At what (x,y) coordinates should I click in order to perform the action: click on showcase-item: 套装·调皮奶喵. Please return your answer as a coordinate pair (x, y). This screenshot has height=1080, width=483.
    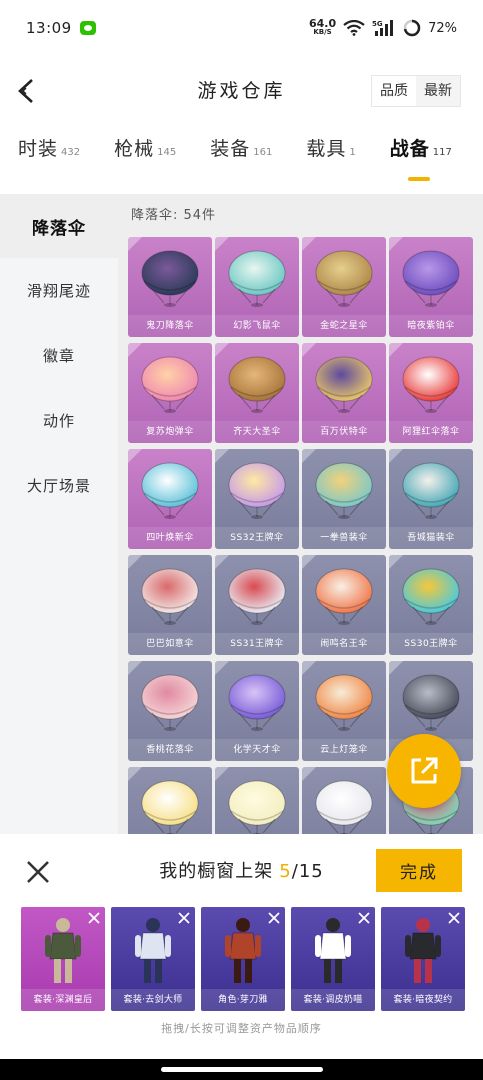
    Looking at the image, I should click on (333, 959).